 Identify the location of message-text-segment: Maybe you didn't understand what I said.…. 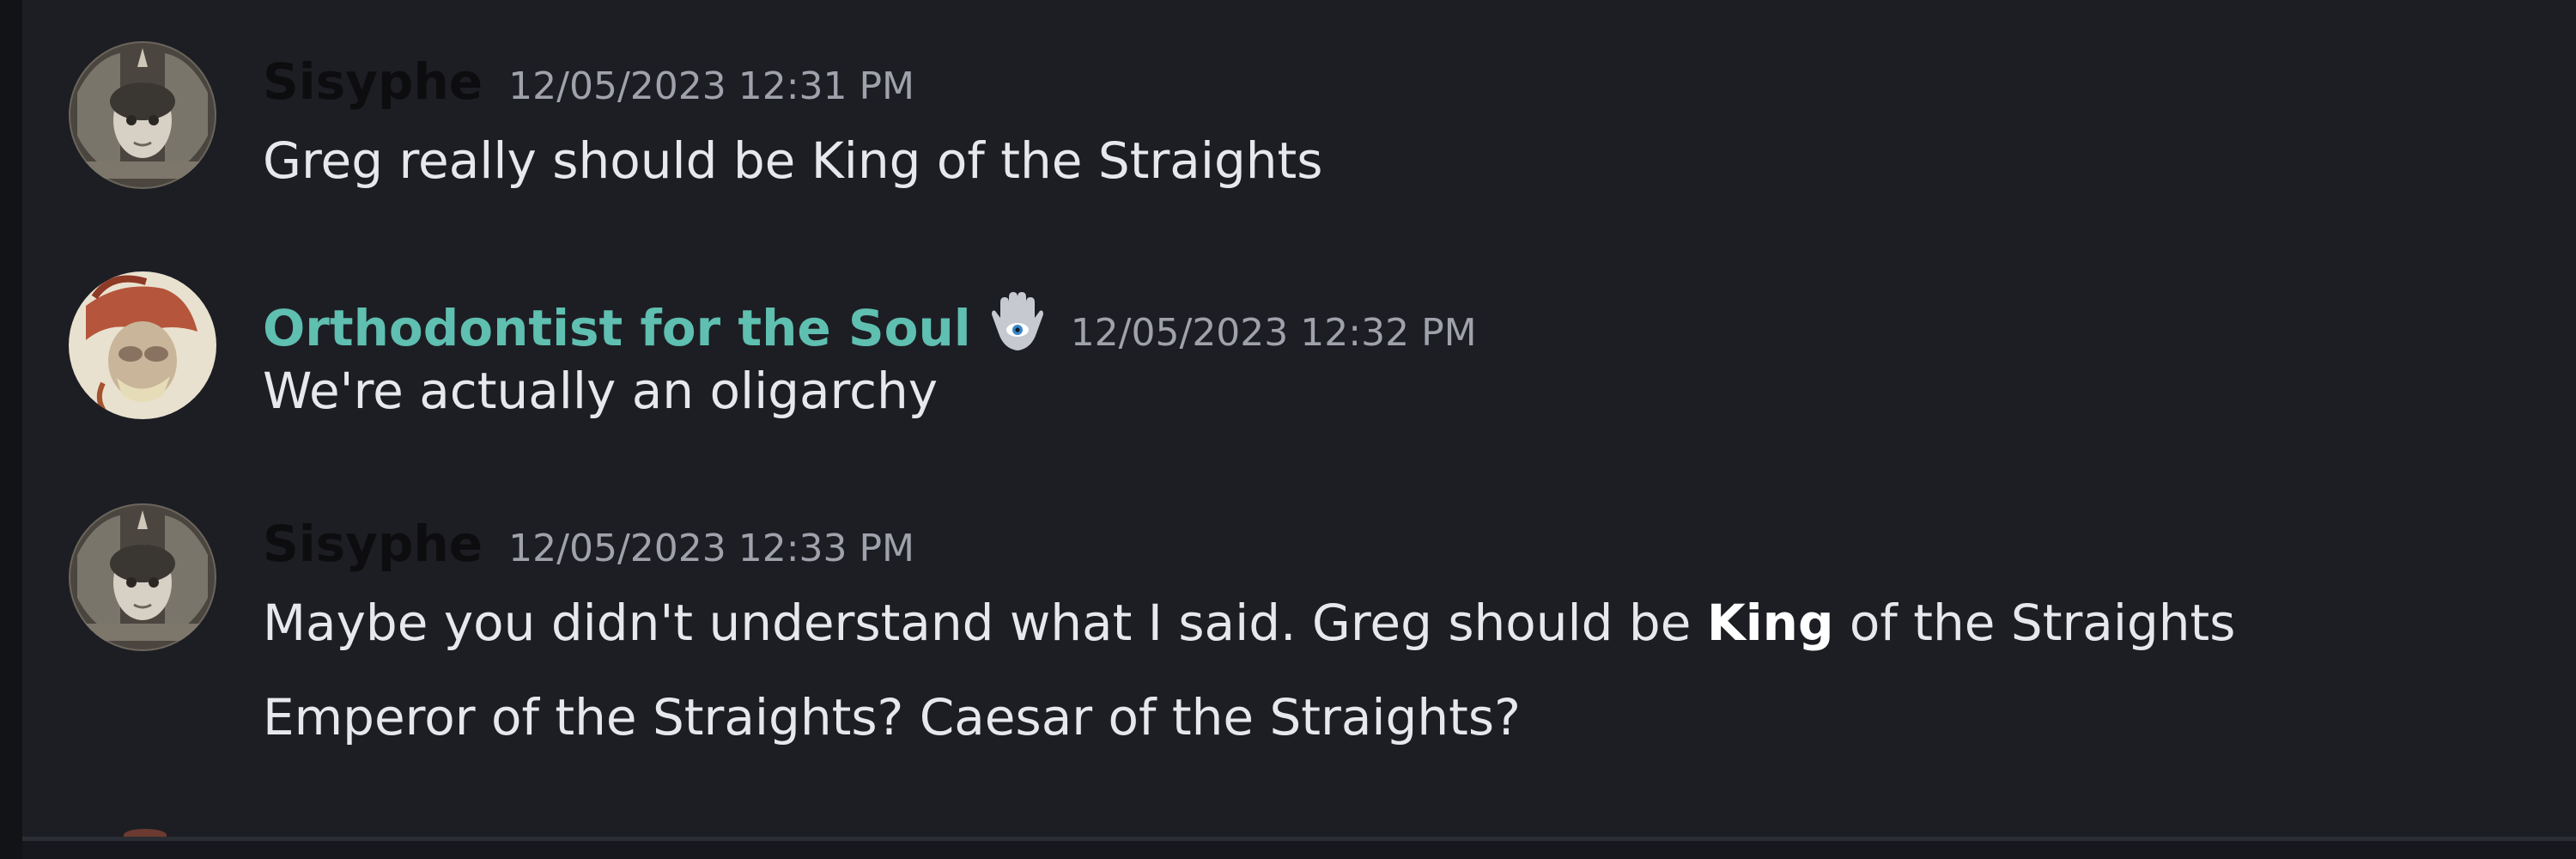
(985, 623).